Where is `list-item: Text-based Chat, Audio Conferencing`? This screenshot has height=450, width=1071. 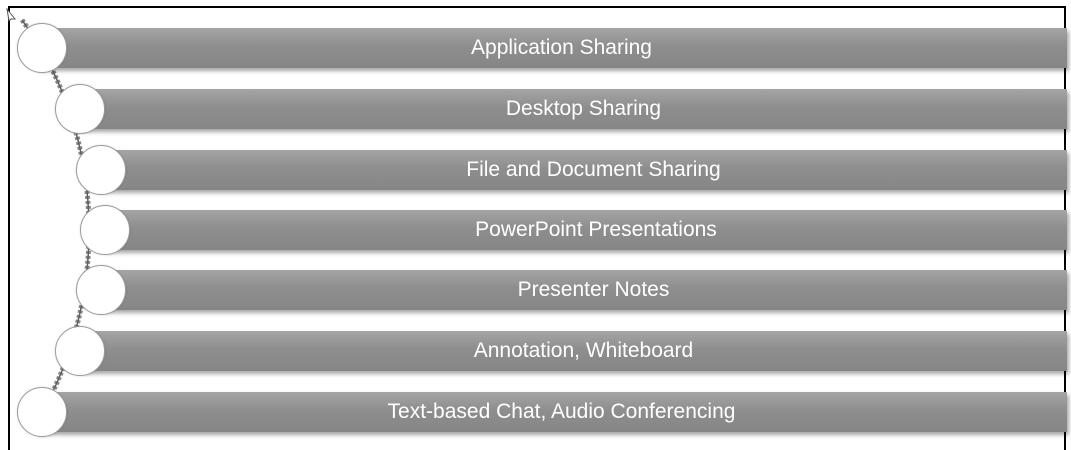
list-item: Text-based Chat, Audio Conferencing is located at coordinates (551, 412).